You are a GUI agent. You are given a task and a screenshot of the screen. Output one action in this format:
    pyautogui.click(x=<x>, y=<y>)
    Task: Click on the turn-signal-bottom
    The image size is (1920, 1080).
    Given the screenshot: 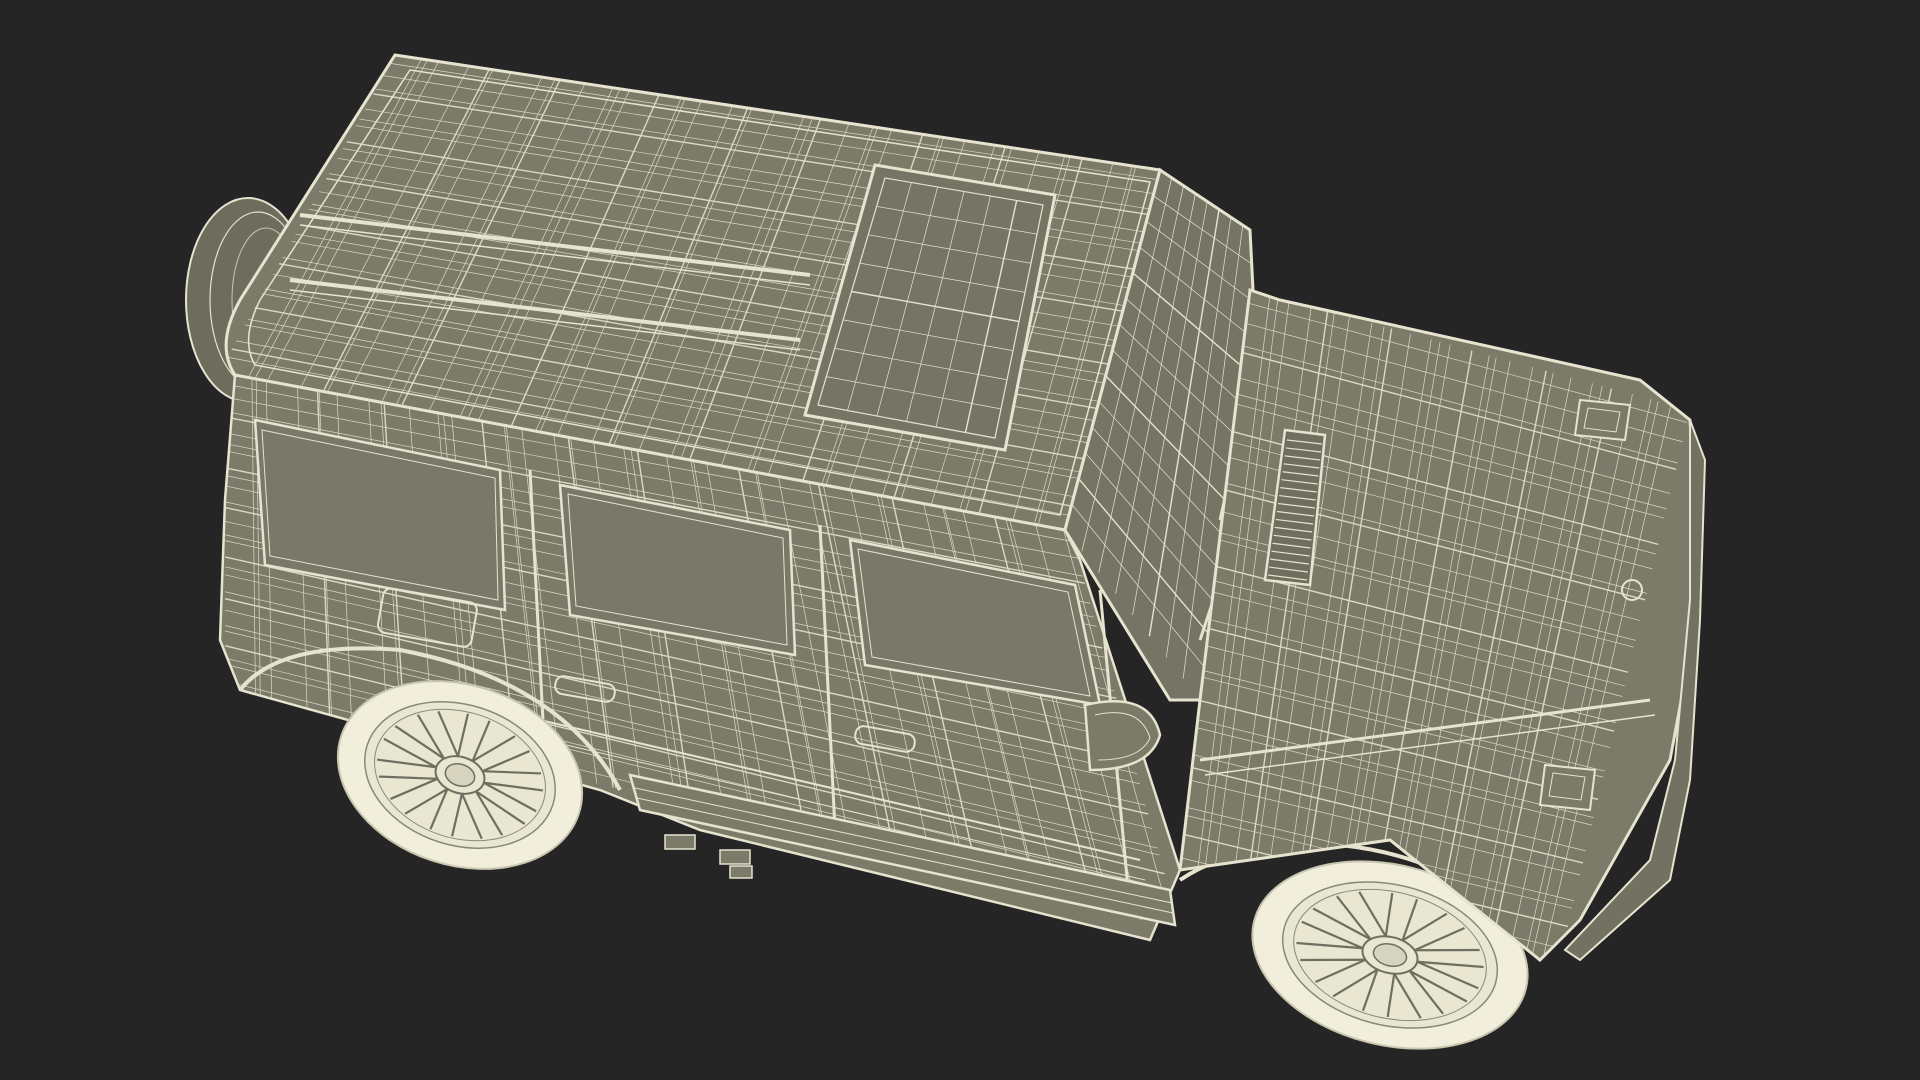 What is the action you would take?
    pyautogui.click(x=1567, y=787)
    